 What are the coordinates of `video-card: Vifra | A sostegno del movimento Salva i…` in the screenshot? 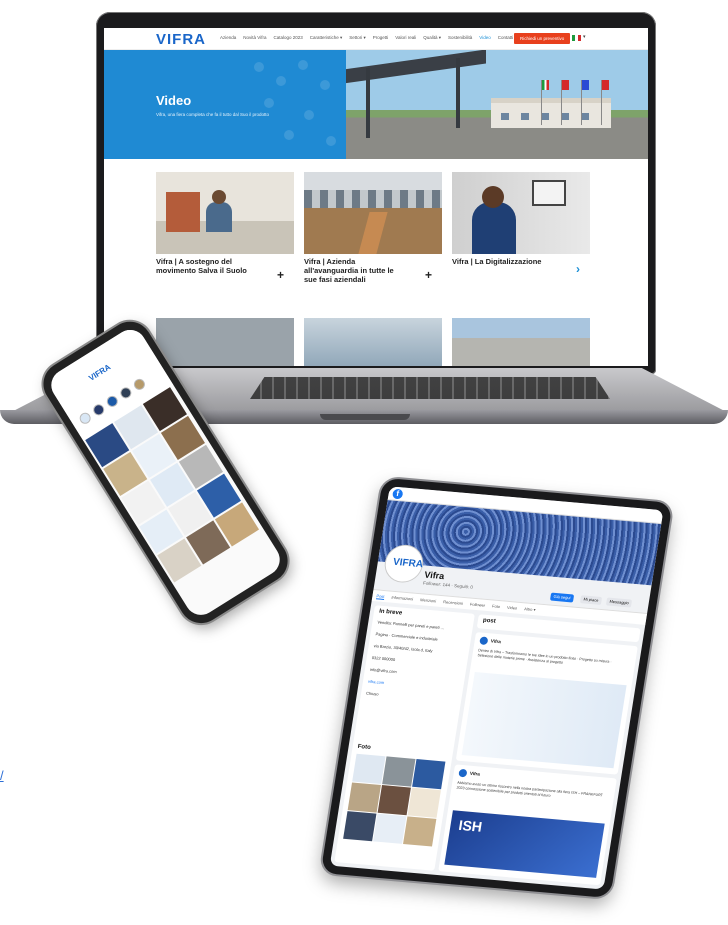 It's located at (225, 227).